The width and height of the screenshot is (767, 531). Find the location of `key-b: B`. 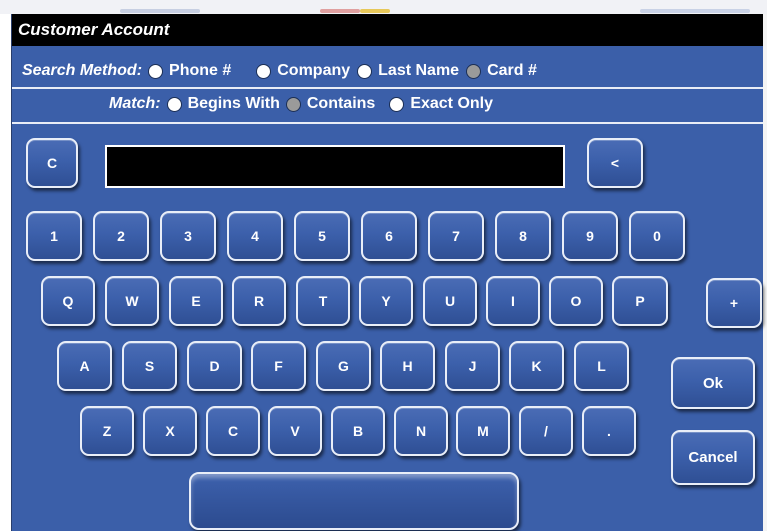

key-b: B is located at coordinates (358, 431).